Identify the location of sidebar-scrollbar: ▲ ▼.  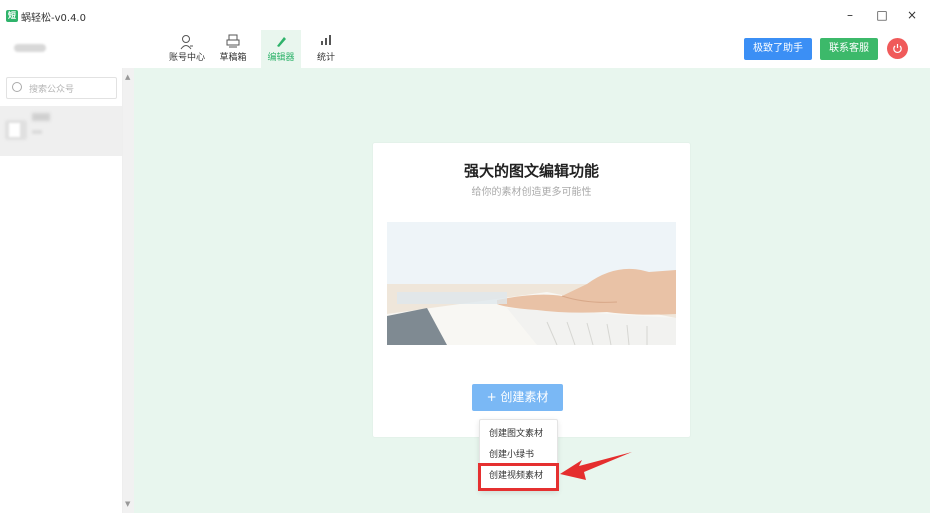
(128, 290).